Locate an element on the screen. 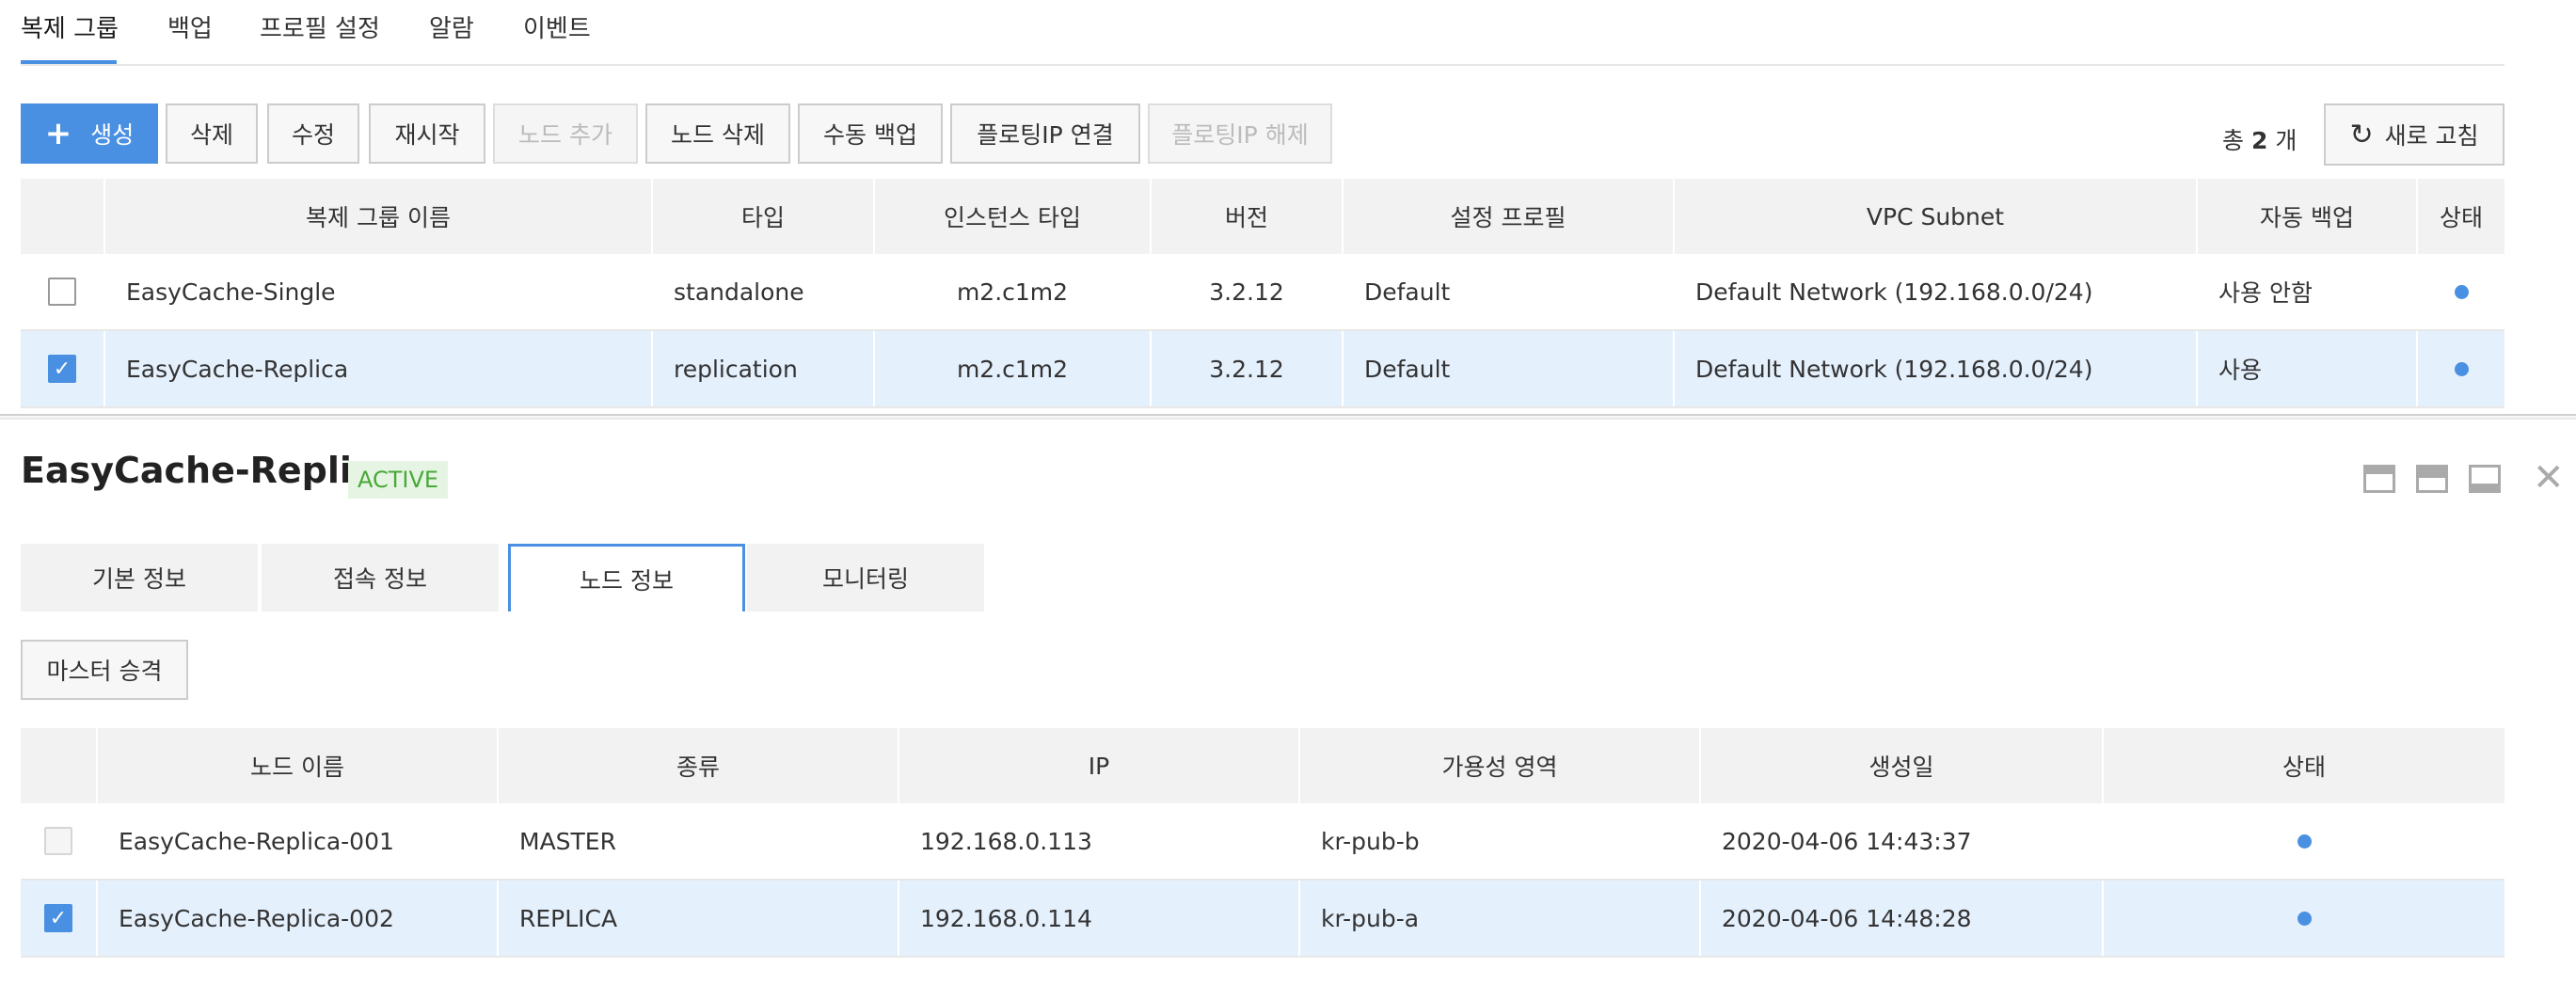 Image resolution: width=2576 pixels, height=984 pixels. plus-icon: + is located at coordinates (58, 133).